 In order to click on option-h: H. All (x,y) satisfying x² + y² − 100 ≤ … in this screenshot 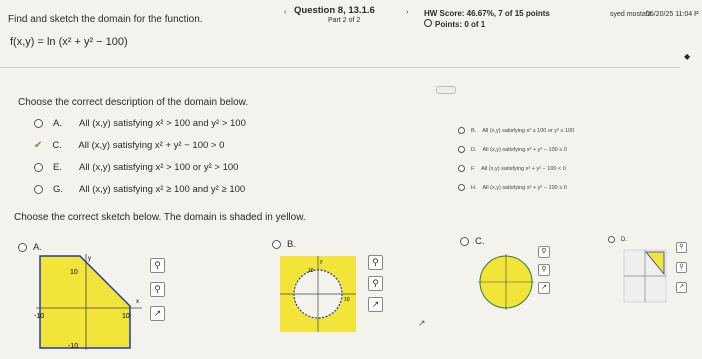, I will do `click(512, 187)`.